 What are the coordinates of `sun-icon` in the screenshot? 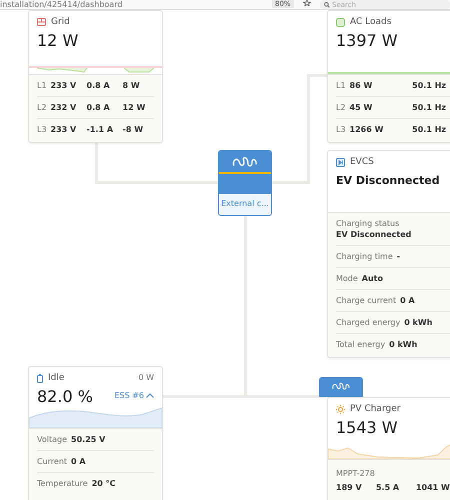 It's located at (340, 409).